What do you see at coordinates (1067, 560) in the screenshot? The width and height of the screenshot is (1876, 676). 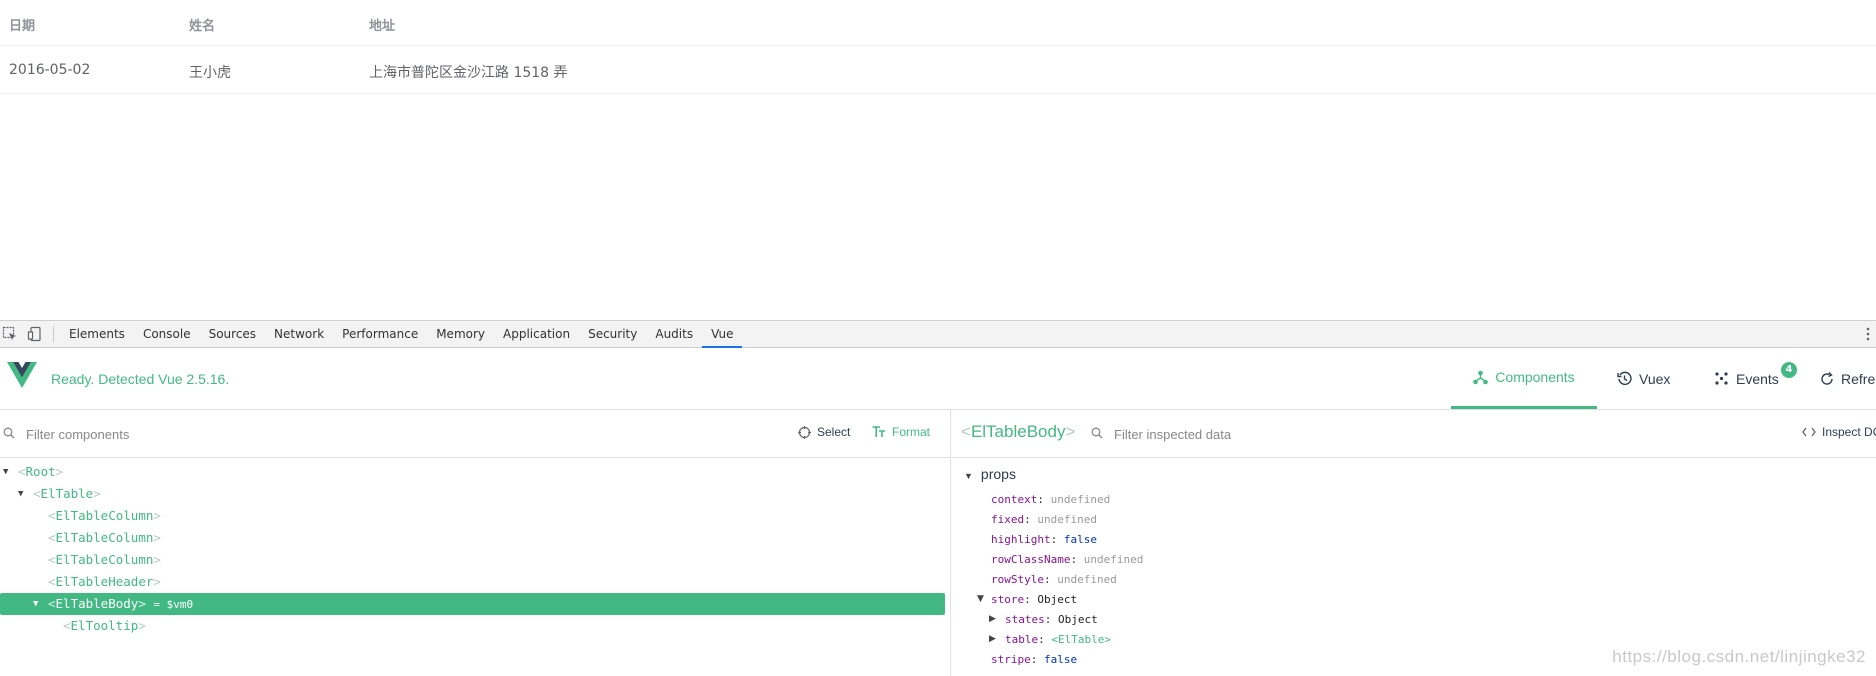 I see `prop-rowclassname: rowClassName: undefined` at bounding box center [1067, 560].